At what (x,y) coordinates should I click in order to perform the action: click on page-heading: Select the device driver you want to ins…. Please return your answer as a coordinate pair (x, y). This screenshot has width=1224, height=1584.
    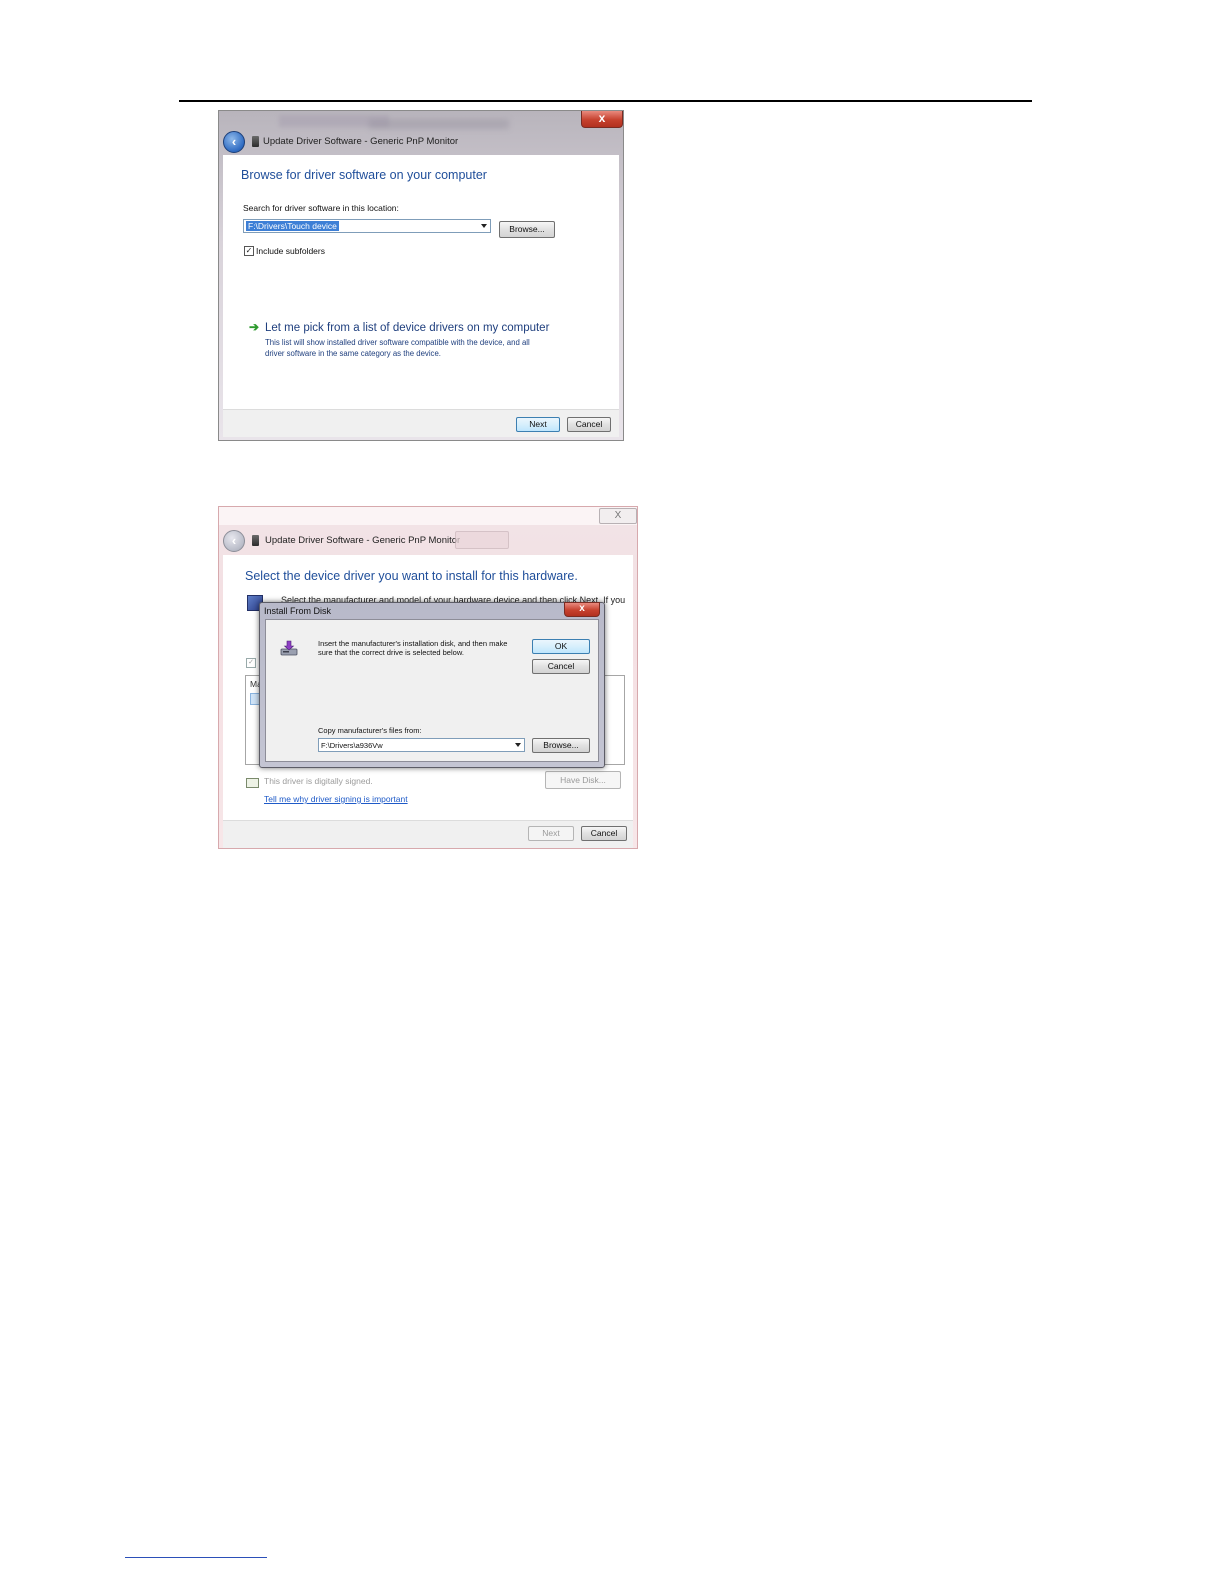
    Looking at the image, I should click on (411, 576).